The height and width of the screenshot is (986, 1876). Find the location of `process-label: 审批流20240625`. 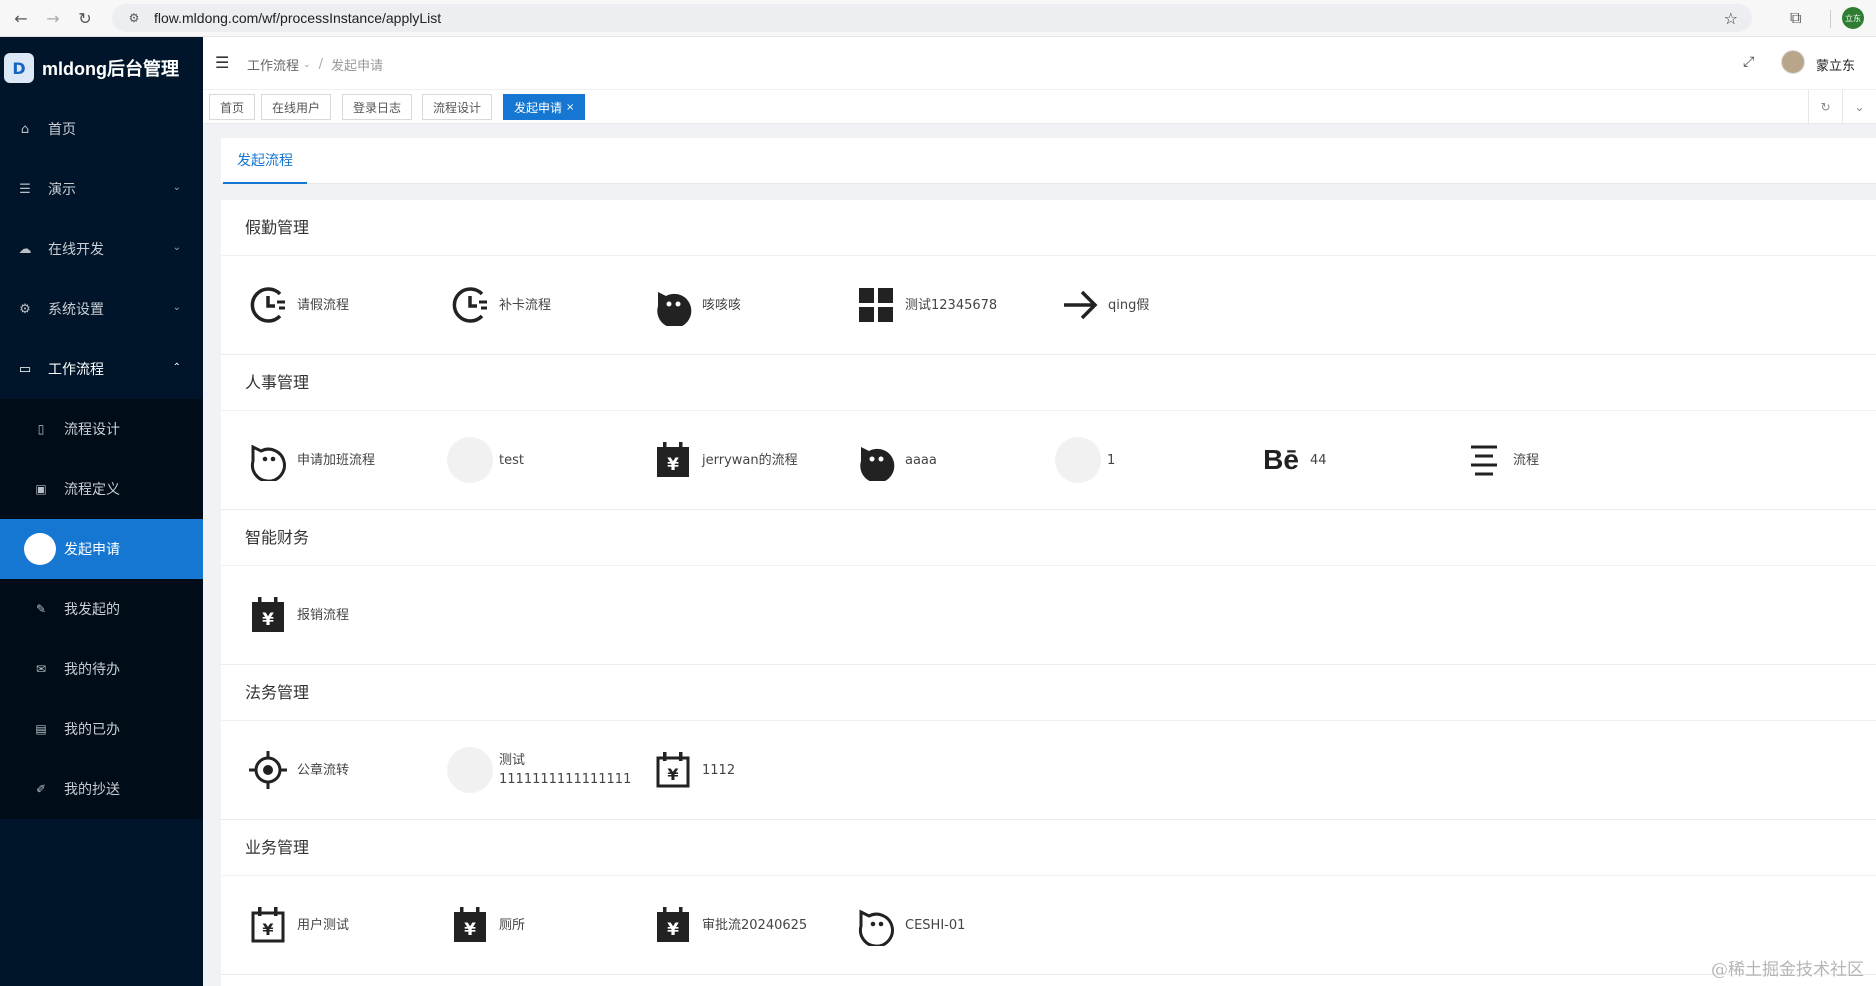

process-label: 审批流20240625 is located at coordinates (755, 925).